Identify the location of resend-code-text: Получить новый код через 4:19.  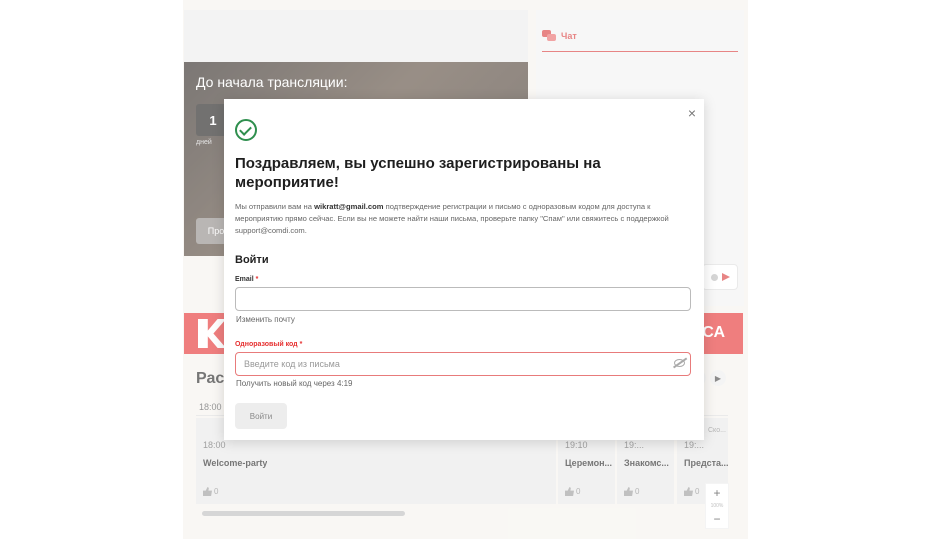
(294, 383).